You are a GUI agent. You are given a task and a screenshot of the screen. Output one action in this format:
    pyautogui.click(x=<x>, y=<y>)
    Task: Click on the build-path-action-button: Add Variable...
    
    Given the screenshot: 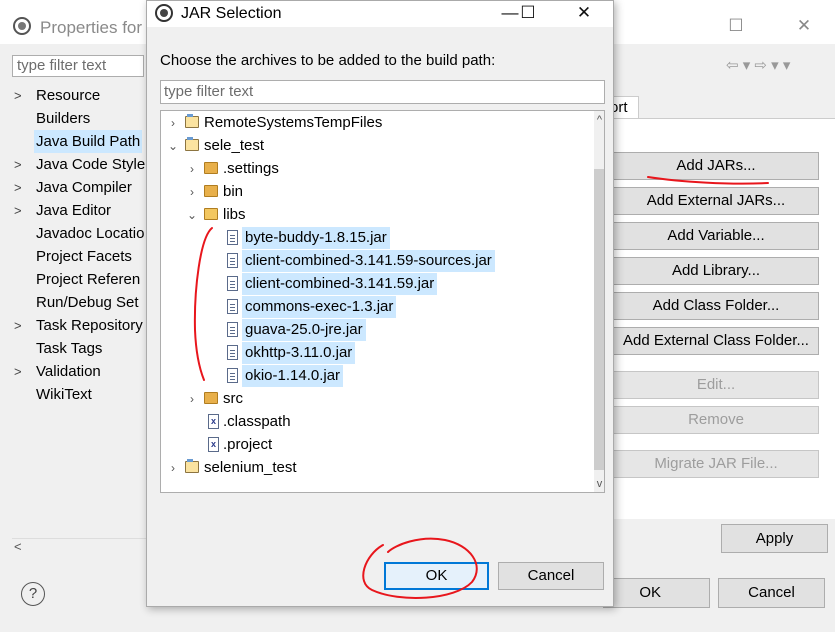 What is the action you would take?
    pyautogui.click(x=716, y=236)
    